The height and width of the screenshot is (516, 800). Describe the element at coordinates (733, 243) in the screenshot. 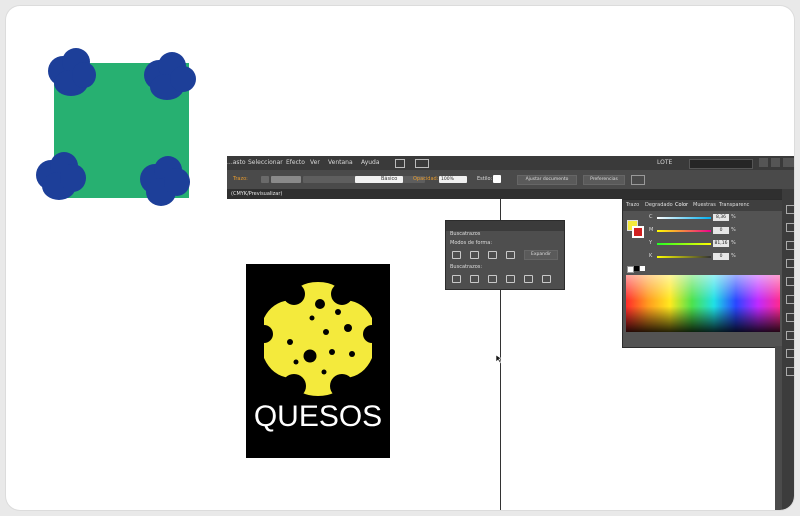

I see `channel-y-pct: %` at that location.